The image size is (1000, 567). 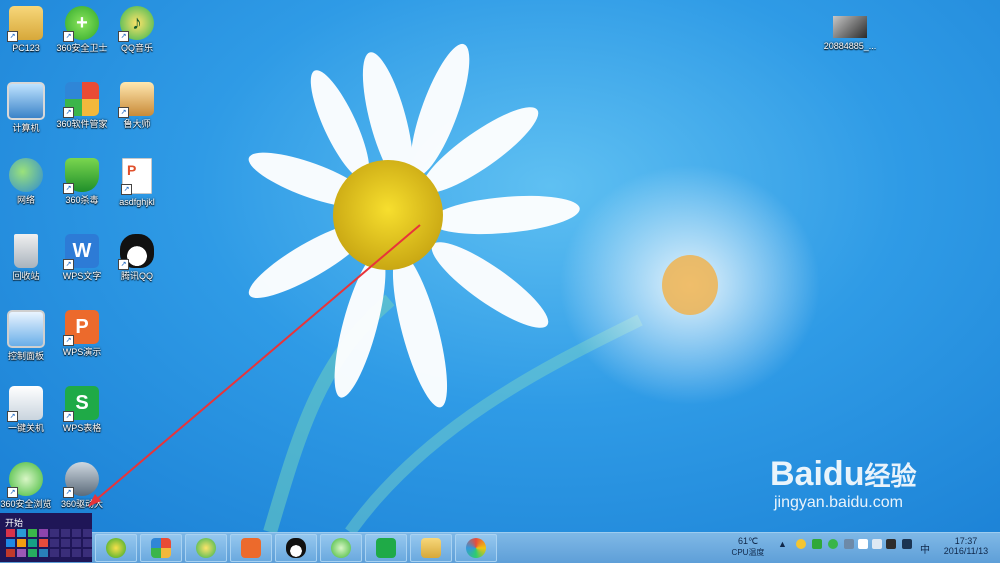 I want to click on cpu-temperature-label: CPU温度, so click(x=748, y=552).